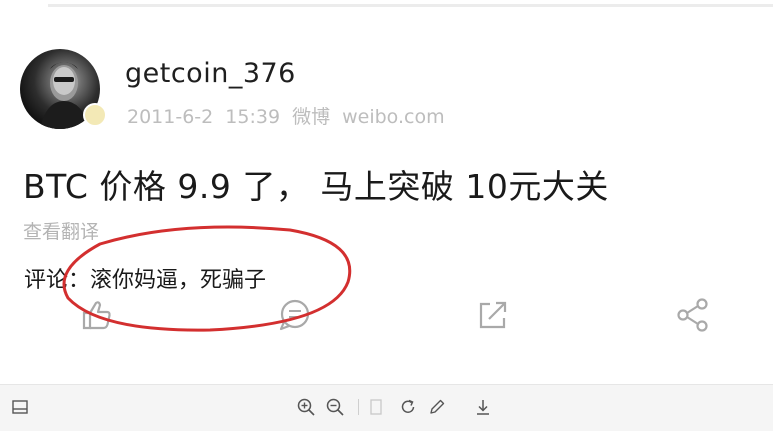 This screenshot has height=431, width=773. Describe the element at coordinates (306, 407) in the screenshot. I see `zoom-in-icon` at that location.